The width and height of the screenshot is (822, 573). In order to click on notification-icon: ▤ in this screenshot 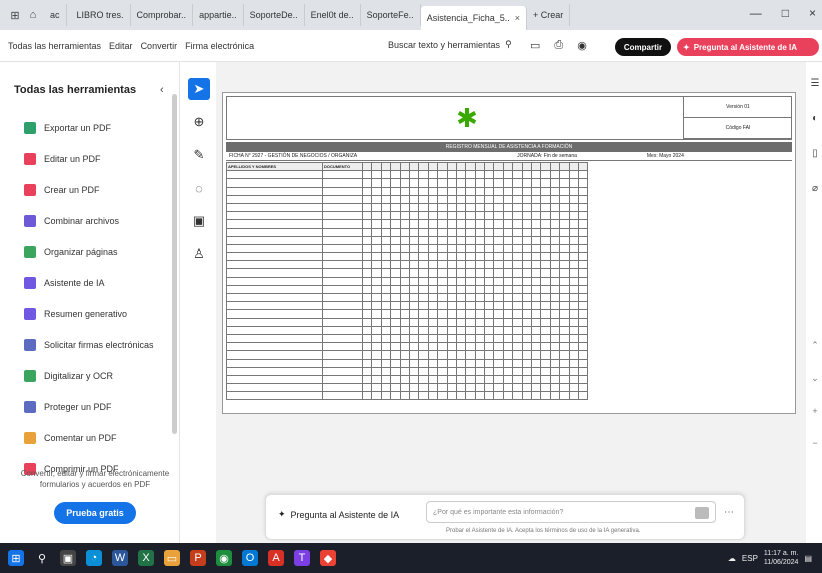, I will do `click(808, 558)`.